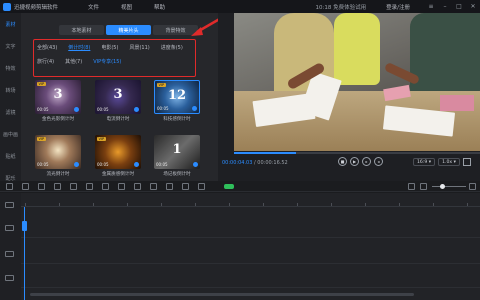 This screenshot has height=300, width=480. What do you see at coordinates (10, 24) in the screenshot?
I see `sidebar-item-material: 素材` at bounding box center [10, 24].